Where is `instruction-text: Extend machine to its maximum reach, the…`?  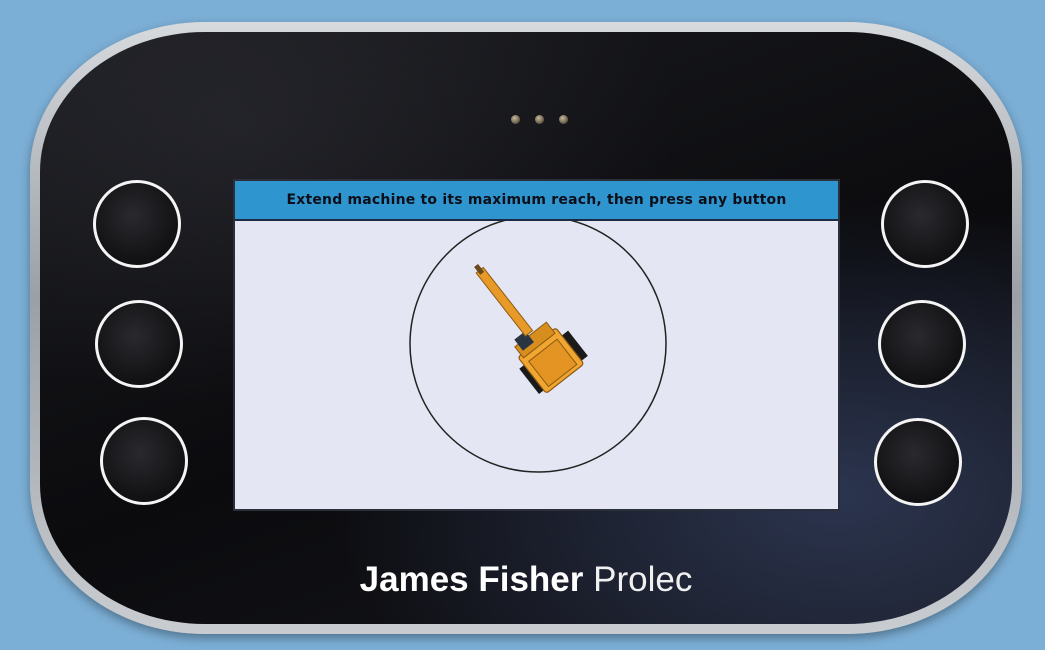 instruction-text: Extend machine to its maximum reach, the… is located at coordinates (536, 200).